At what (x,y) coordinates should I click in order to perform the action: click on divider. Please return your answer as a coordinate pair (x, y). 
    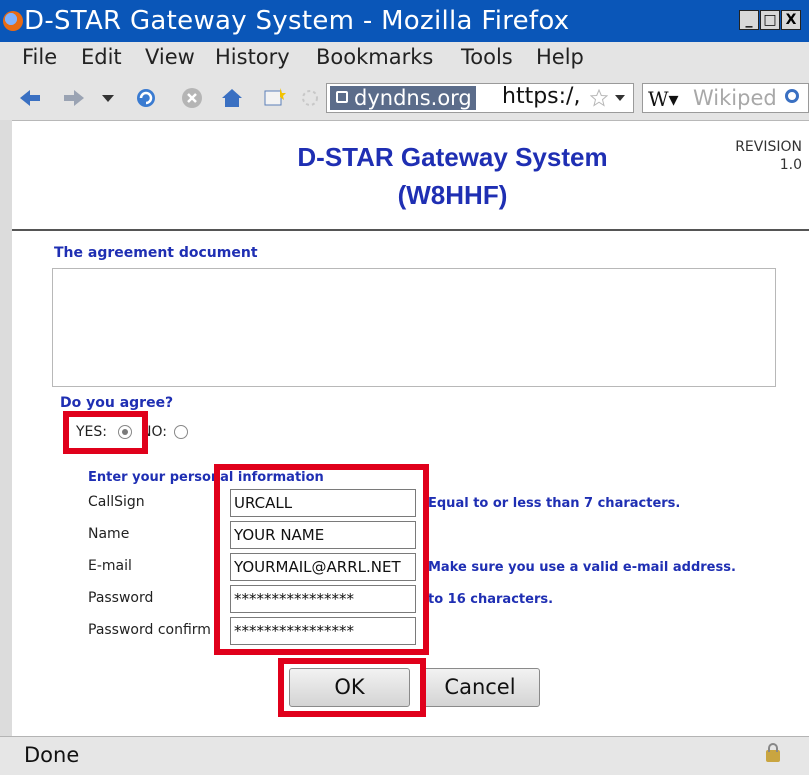
    Looking at the image, I should click on (410, 230).